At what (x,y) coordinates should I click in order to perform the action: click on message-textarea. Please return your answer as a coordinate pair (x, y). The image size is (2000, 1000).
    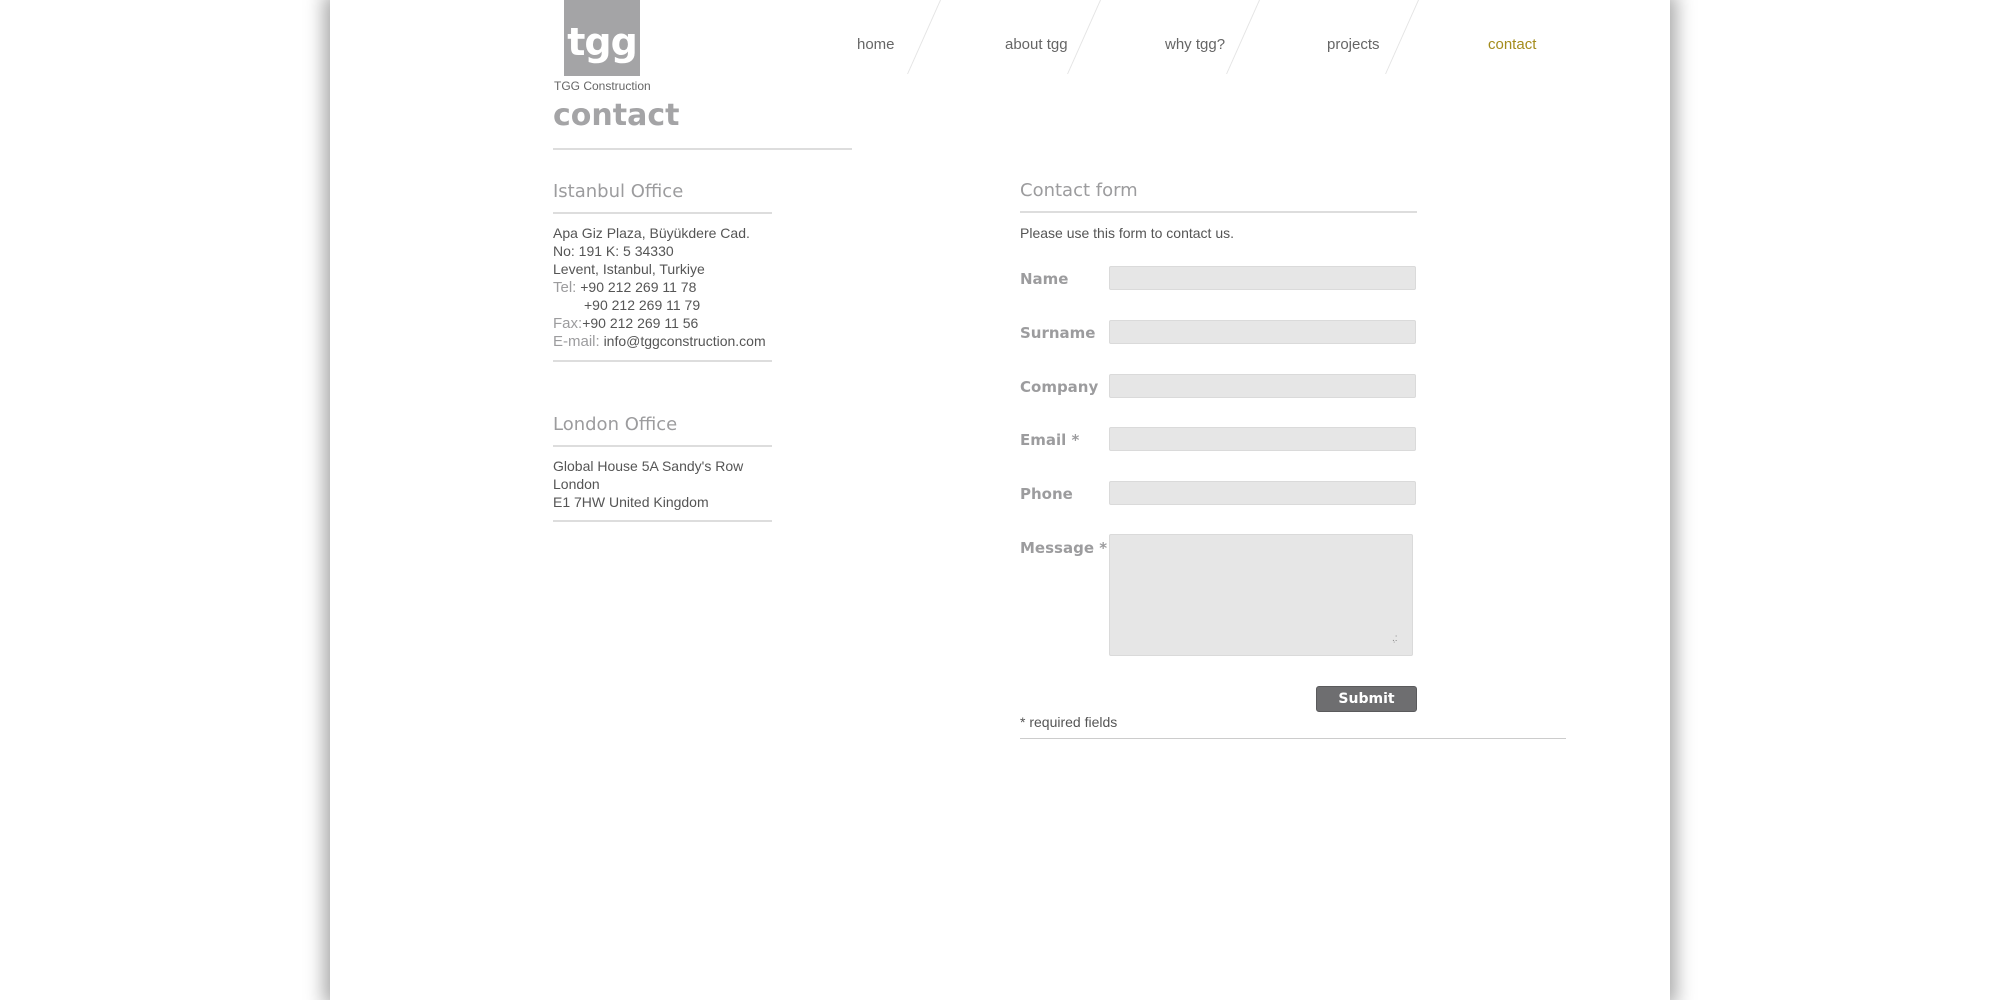
    Looking at the image, I should click on (1261, 595).